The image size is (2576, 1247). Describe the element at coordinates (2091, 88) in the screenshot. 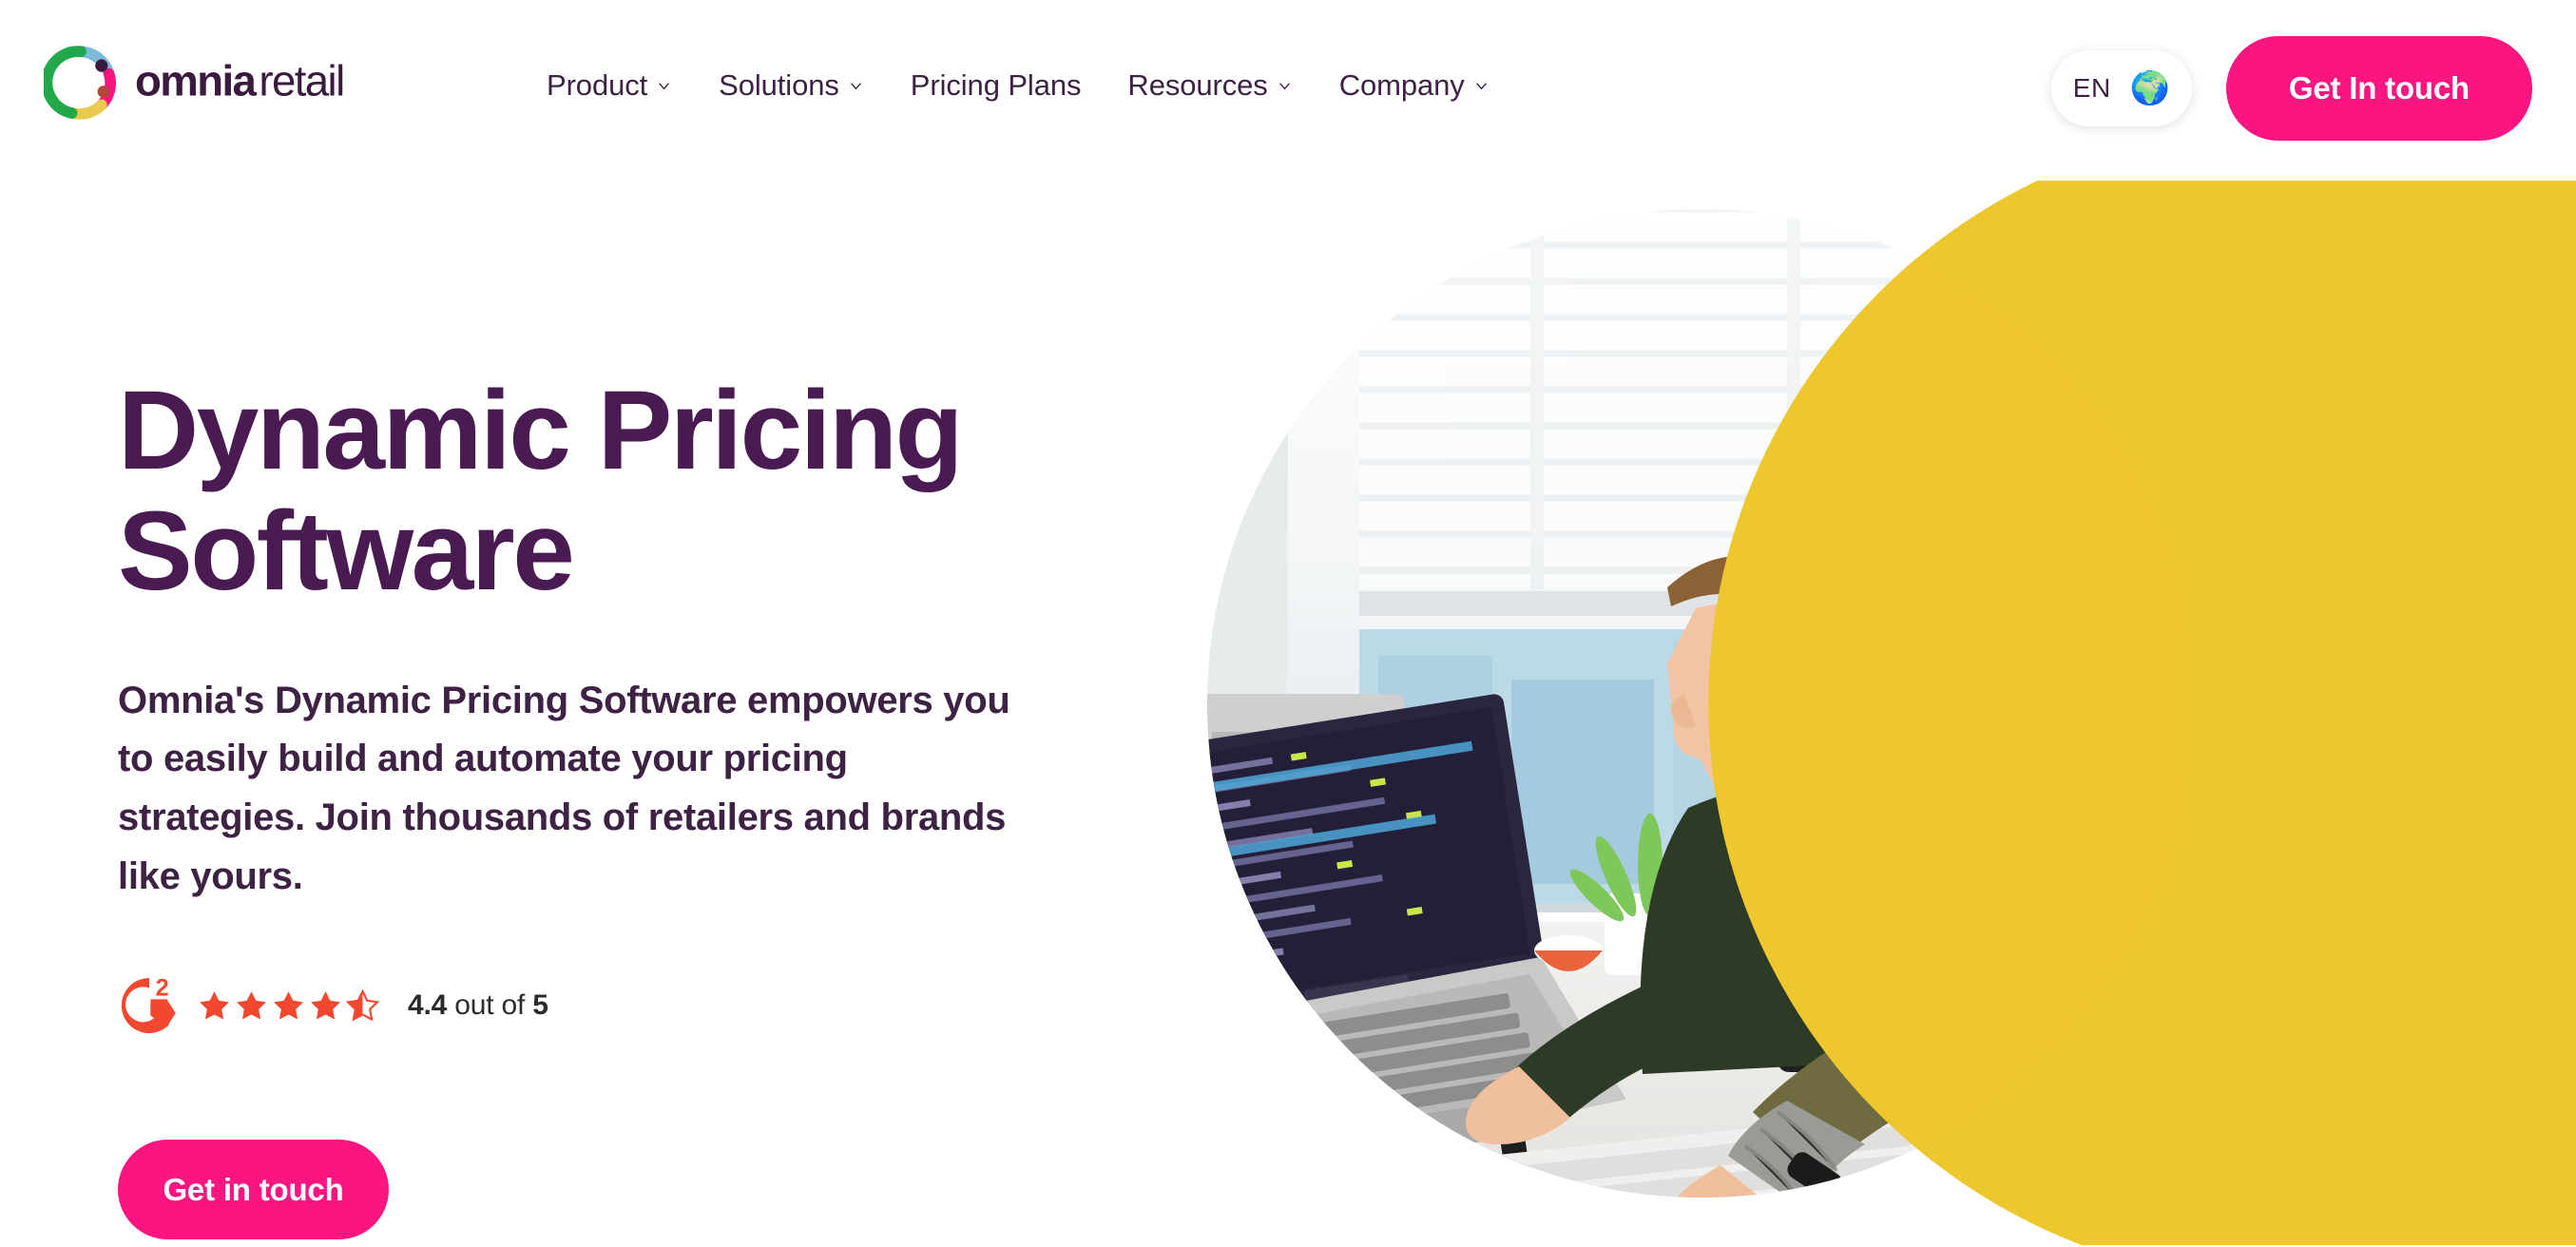

I see `language-code: EN` at that location.